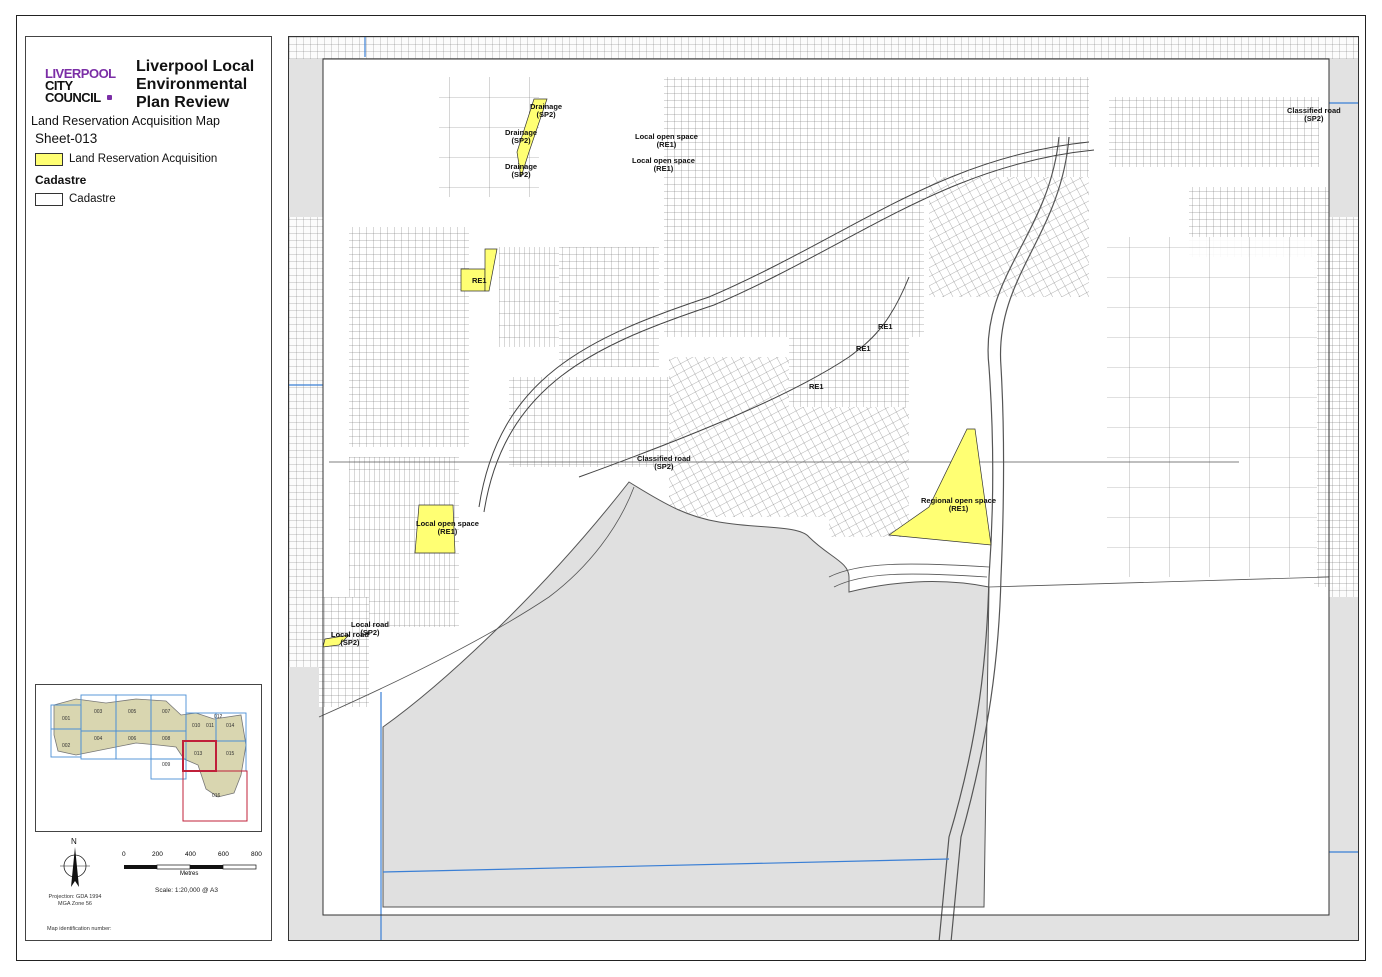  Describe the element at coordinates (98, 739) in the screenshot. I see `index-sheet-004: 004` at that location.